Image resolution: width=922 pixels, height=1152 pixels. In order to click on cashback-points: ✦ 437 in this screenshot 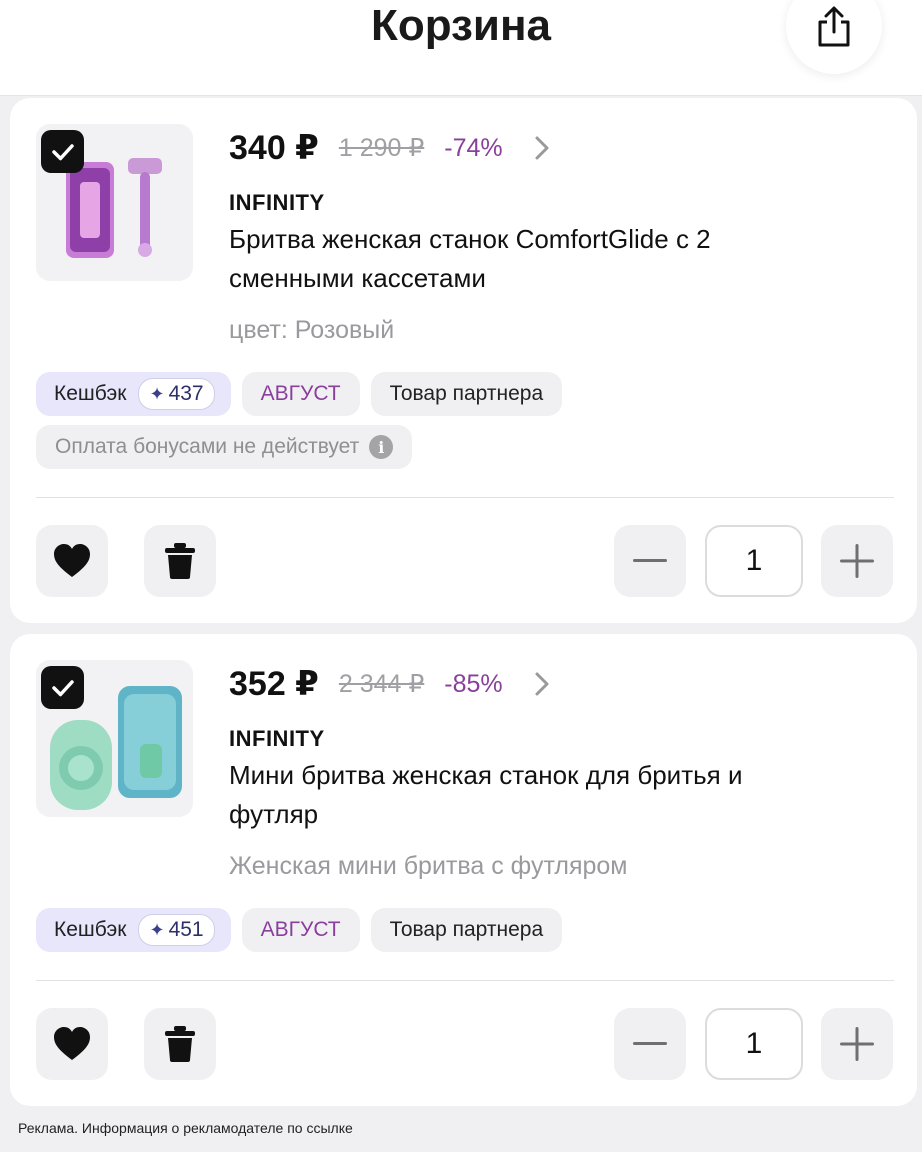, I will do `click(176, 394)`.